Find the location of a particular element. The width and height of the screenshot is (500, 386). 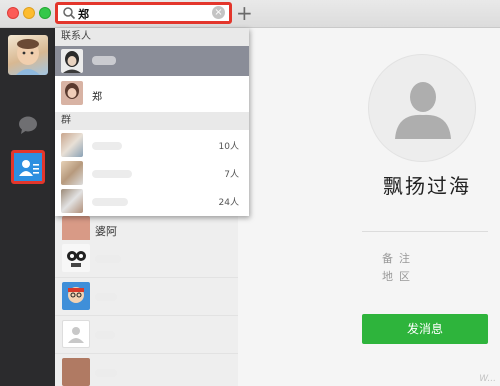

contact-name-blur is located at coordinates (104, 60).